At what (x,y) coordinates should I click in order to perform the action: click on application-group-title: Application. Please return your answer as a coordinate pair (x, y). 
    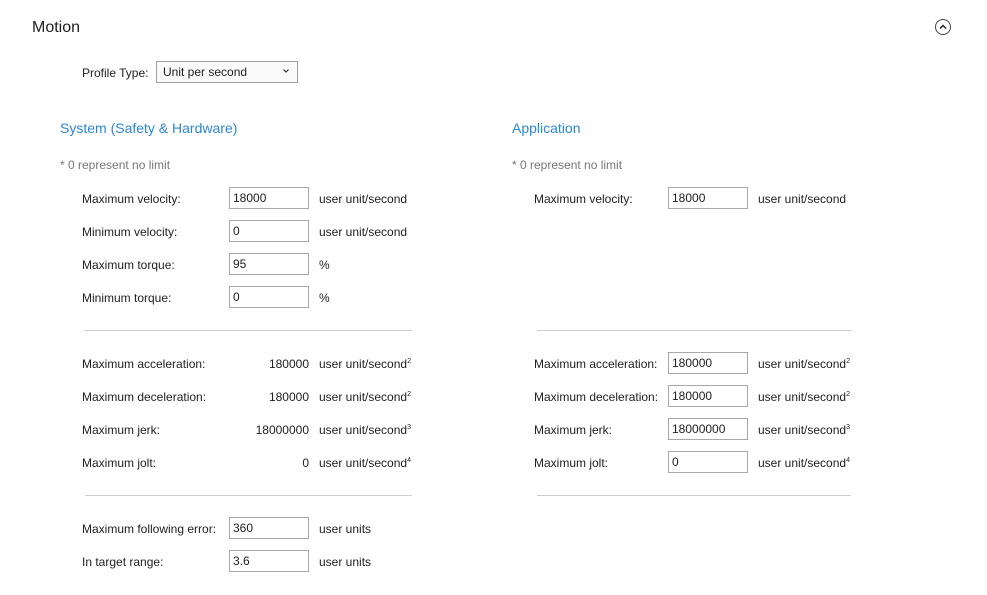
    Looking at the image, I should click on (546, 128).